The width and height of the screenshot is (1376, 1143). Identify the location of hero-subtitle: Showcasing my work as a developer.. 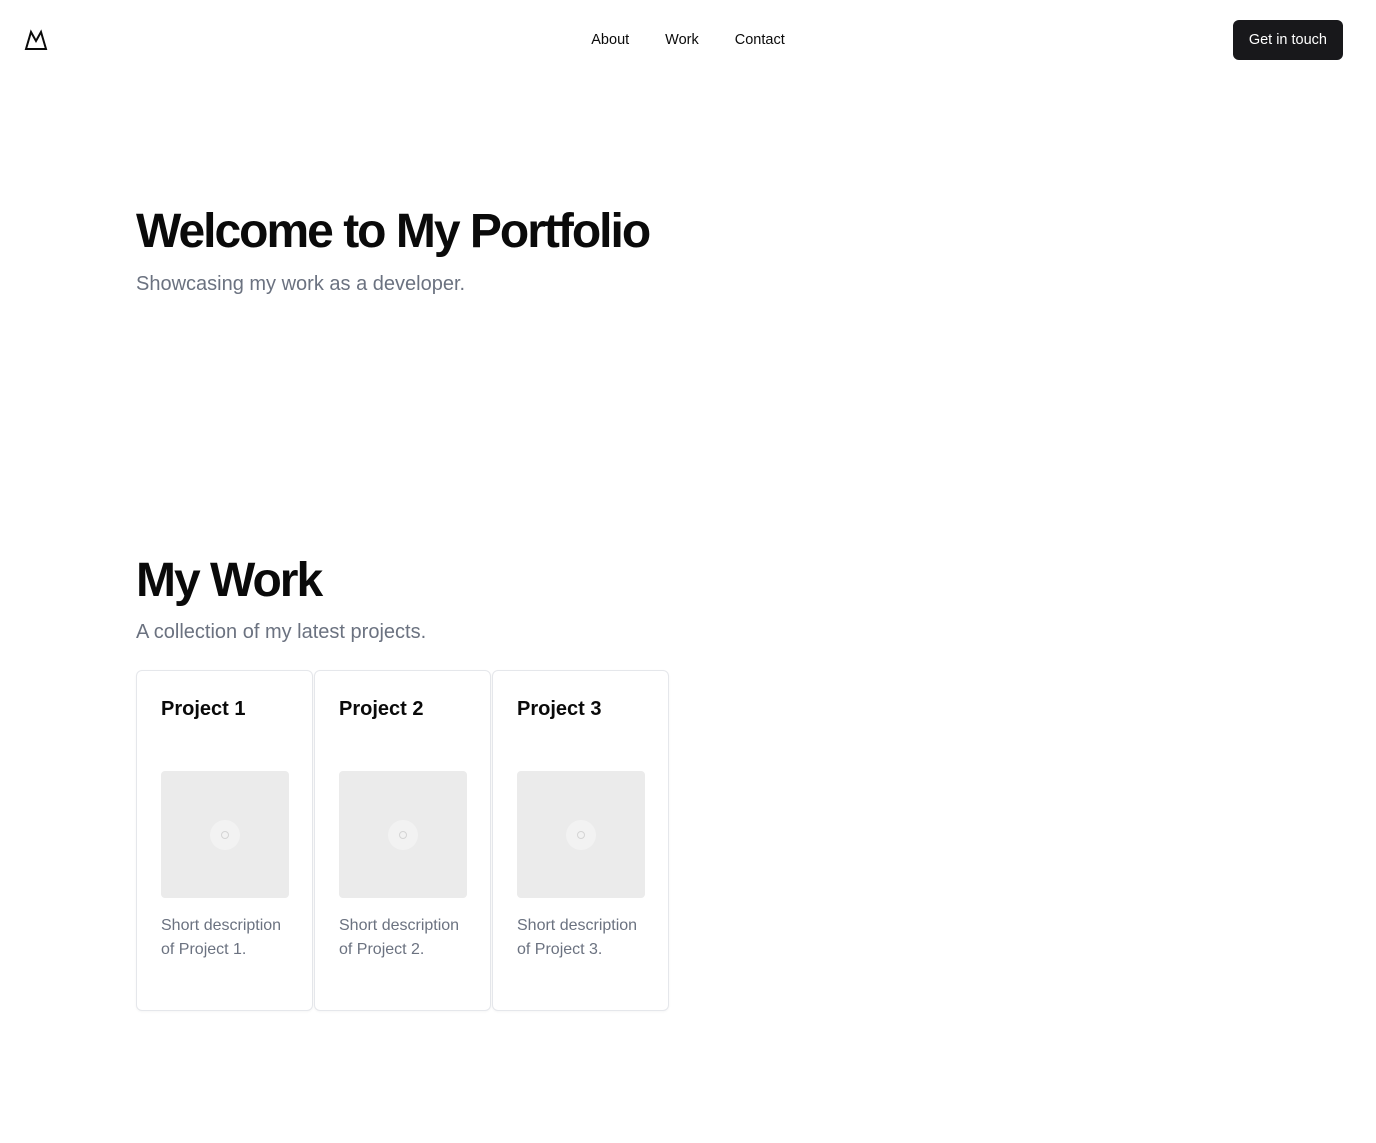
(301, 284).